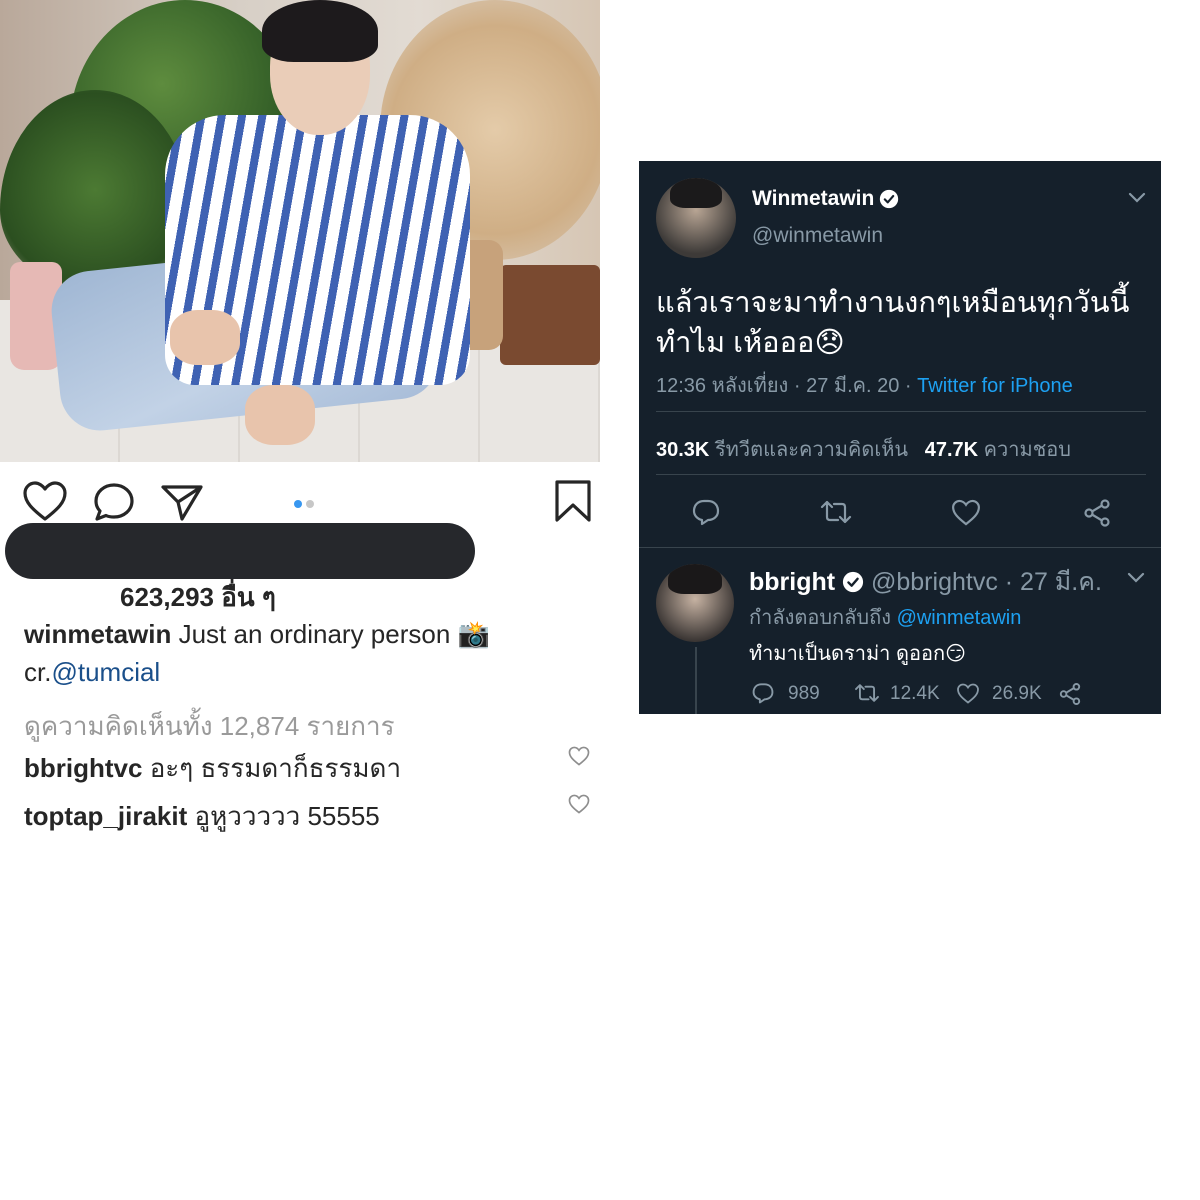 The image size is (1200, 1200). What do you see at coordinates (280, 415) in the screenshot?
I see `person-hand-right` at bounding box center [280, 415].